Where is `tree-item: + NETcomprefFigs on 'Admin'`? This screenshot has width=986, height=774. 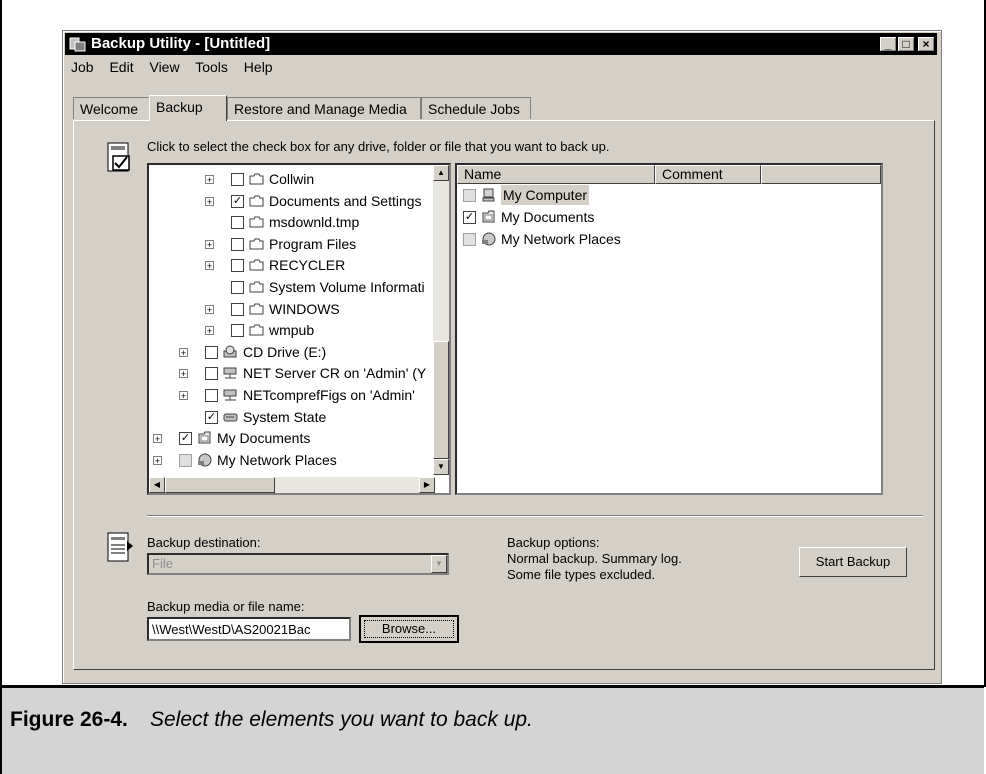 tree-item: + NETcomprefFigs on 'Admin' is located at coordinates (292, 395).